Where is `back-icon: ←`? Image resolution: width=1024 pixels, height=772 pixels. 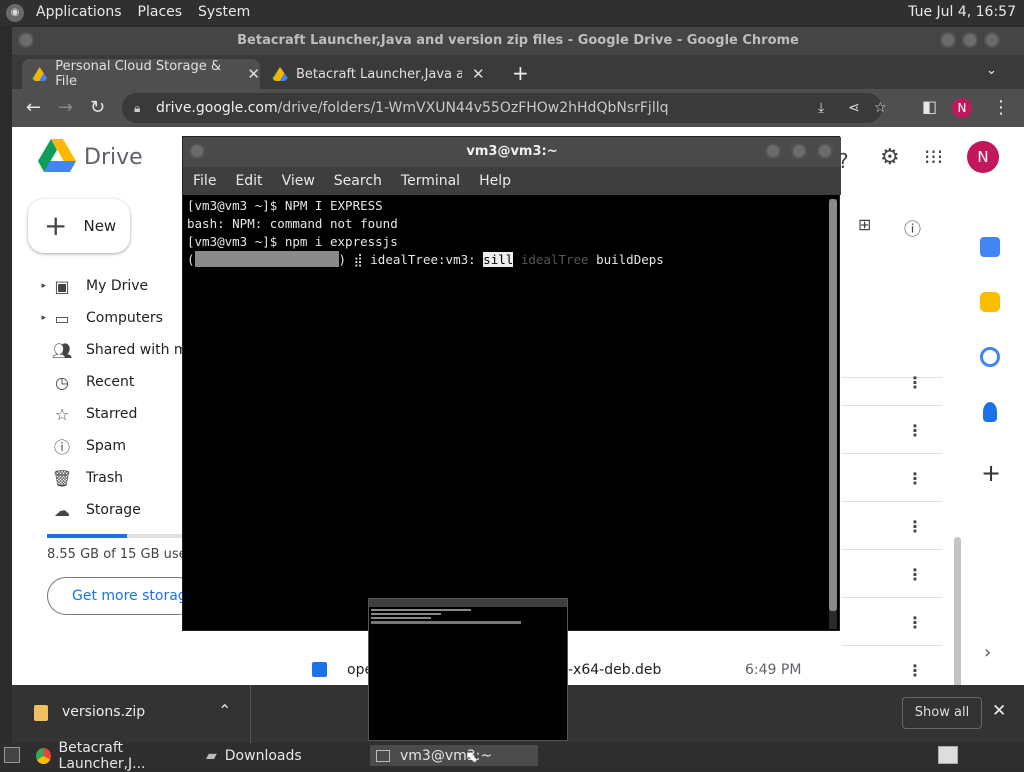 back-icon: ← is located at coordinates (33, 107).